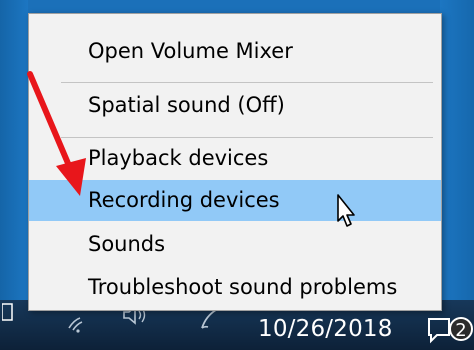  What do you see at coordinates (8, 312) in the screenshot?
I see `hidden-icons-icon` at bounding box center [8, 312].